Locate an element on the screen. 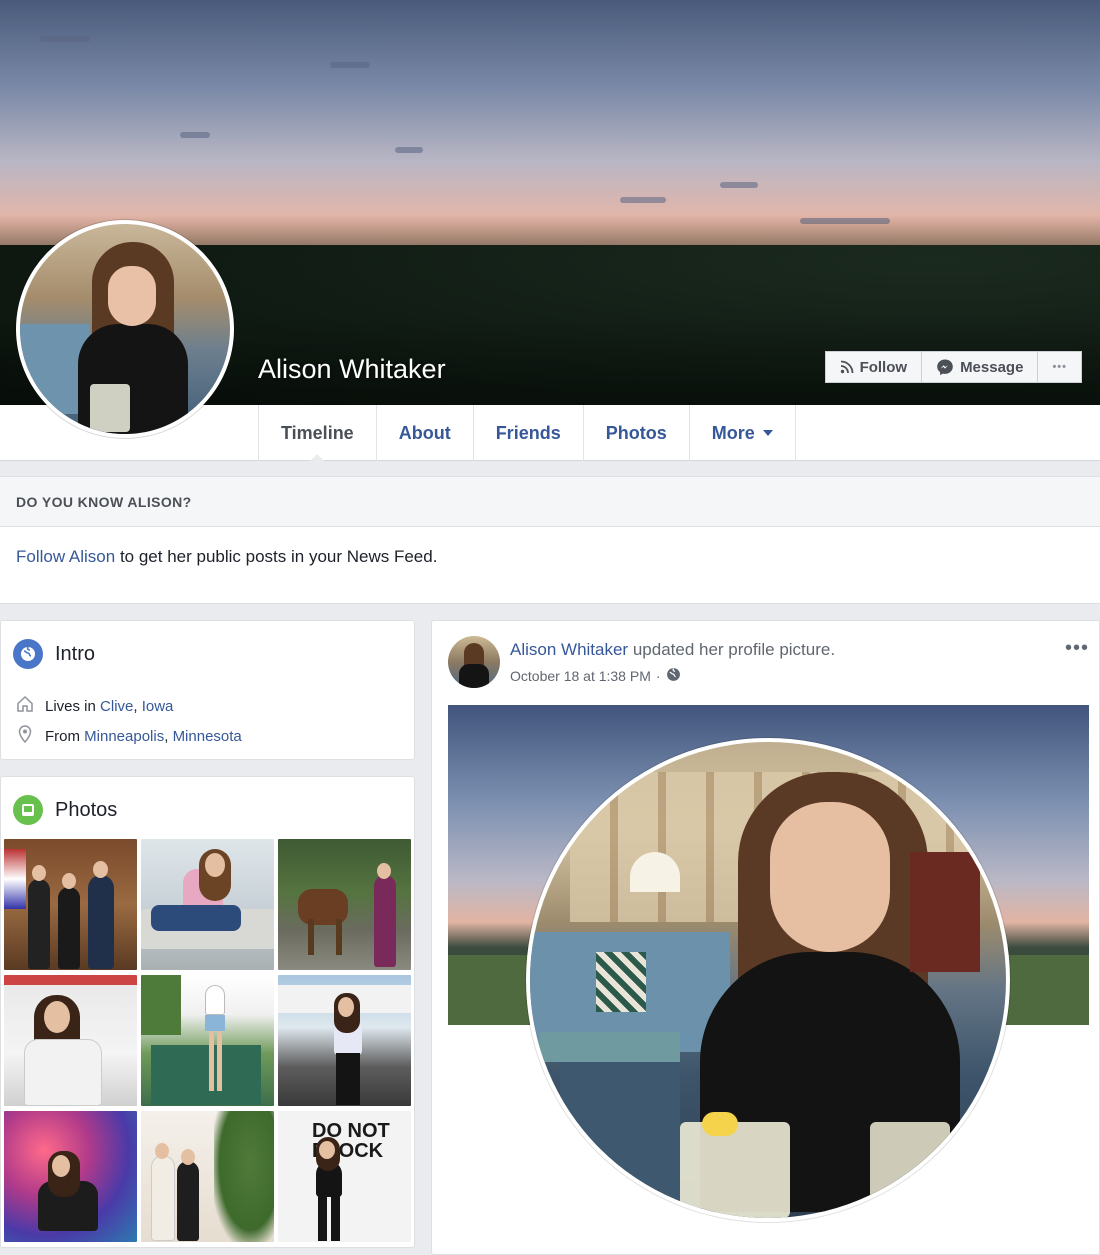 The width and height of the screenshot is (1100, 1255). more-dots: ••• is located at coordinates (1059, 367).